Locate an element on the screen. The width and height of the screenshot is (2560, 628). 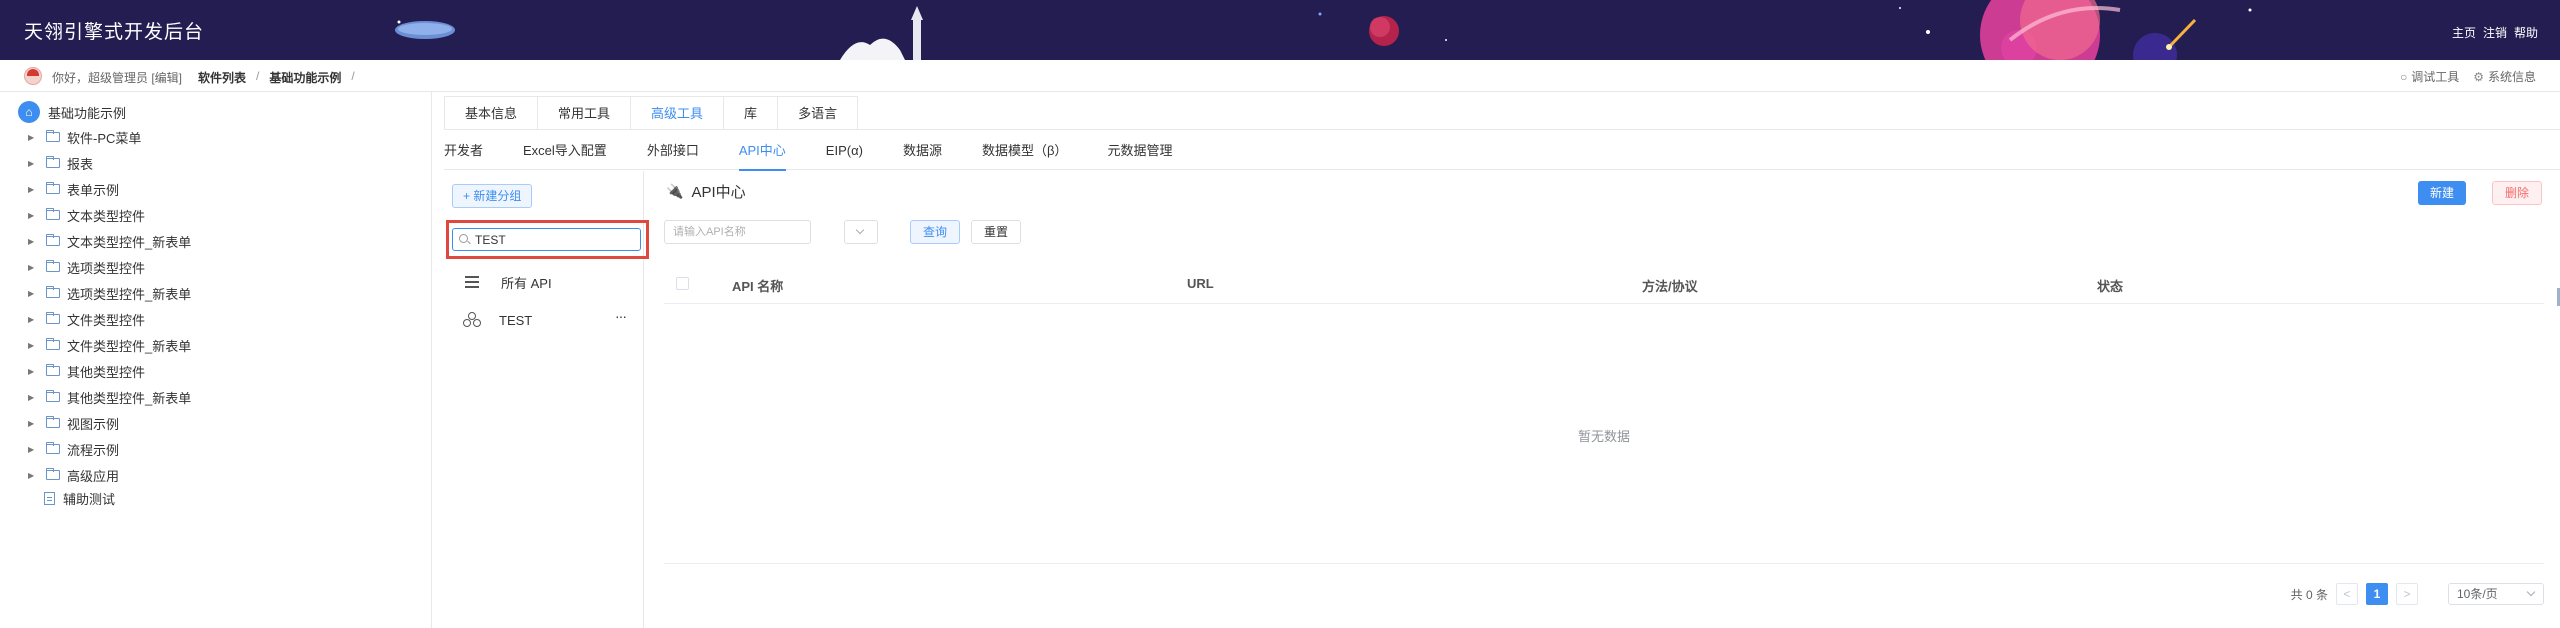
group-all-api: 所有 API is located at coordinates (544, 282).